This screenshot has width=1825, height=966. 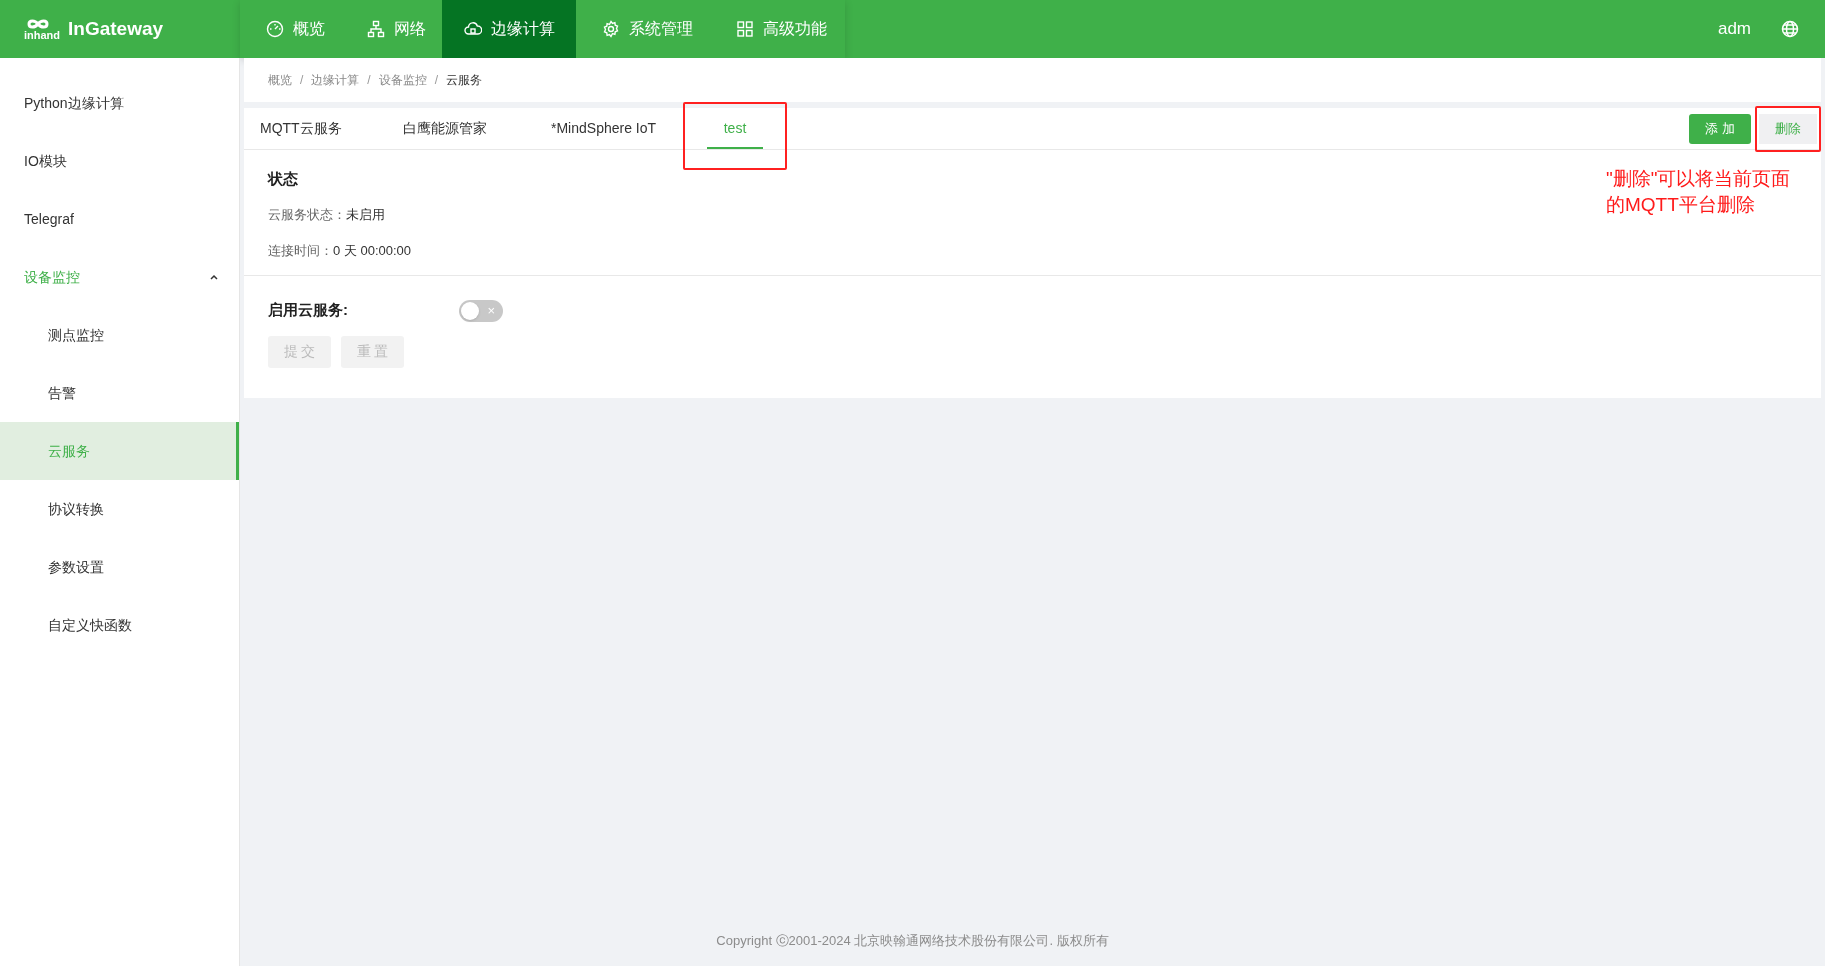 I want to click on sidebar-item: 测点监控, so click(x=119, y=335).